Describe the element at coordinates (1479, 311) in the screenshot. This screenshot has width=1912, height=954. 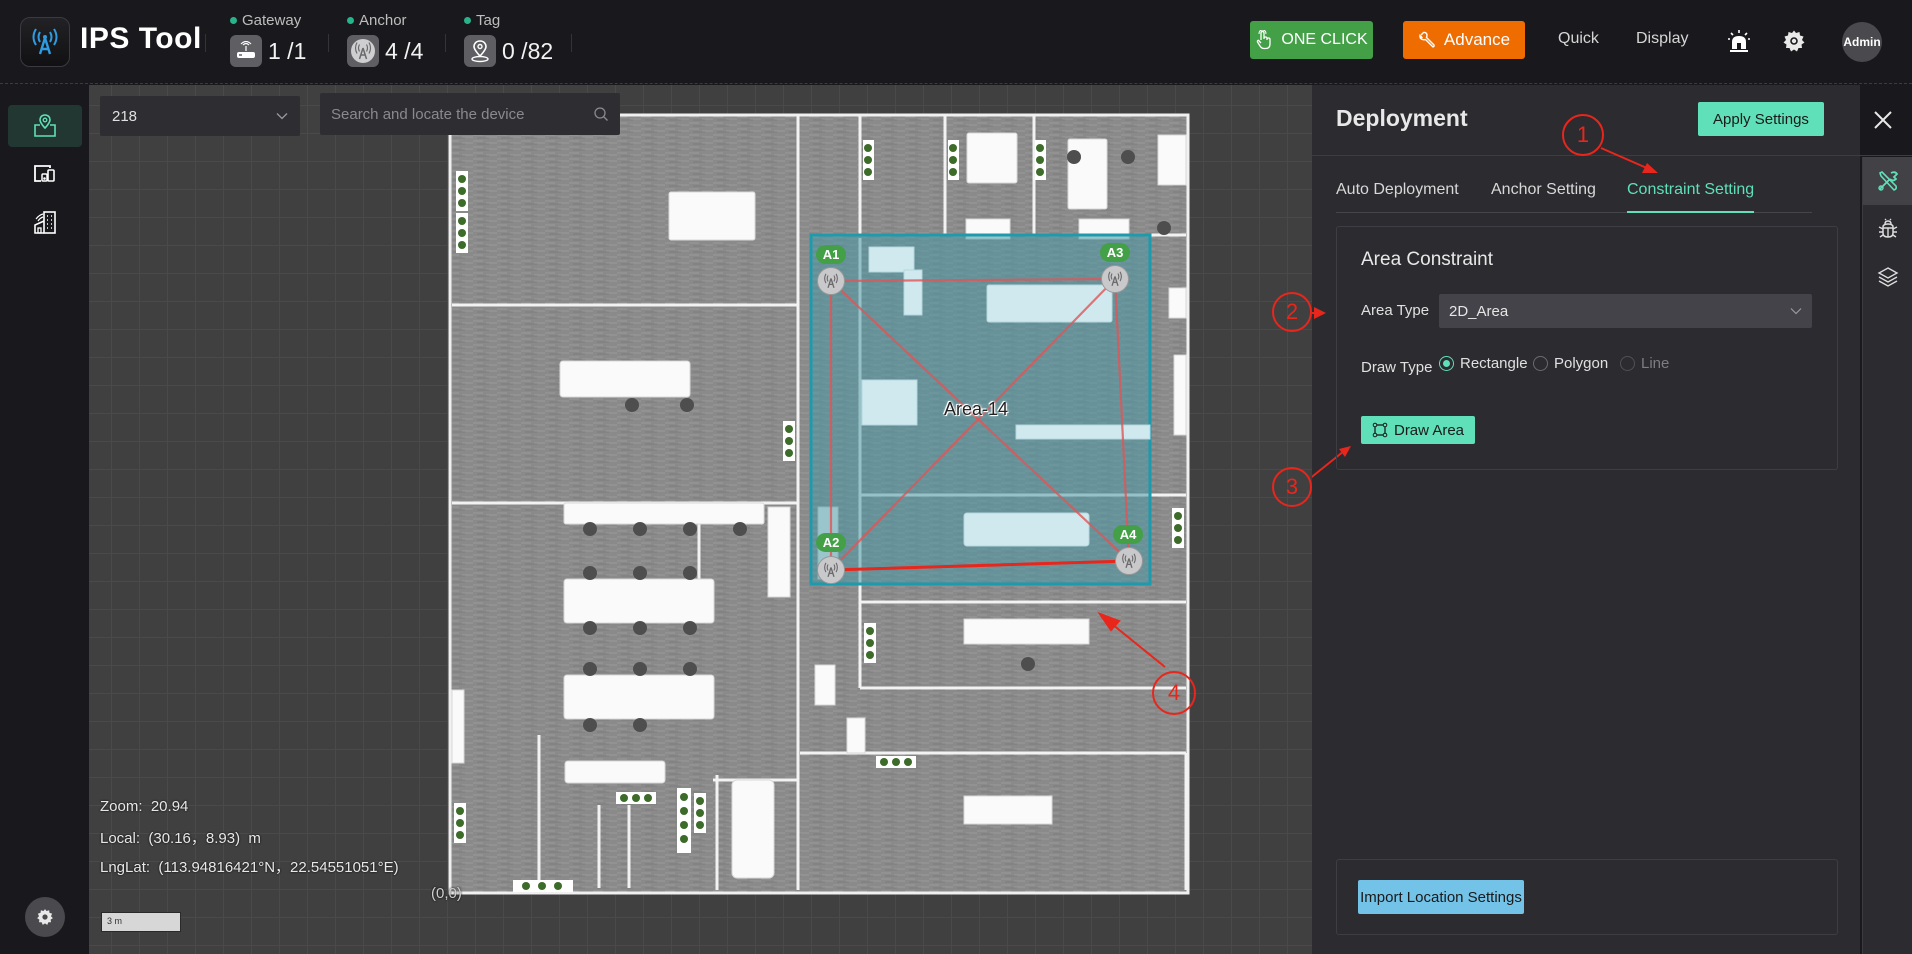
I see `area-type-value: 2D_Area` at that location.